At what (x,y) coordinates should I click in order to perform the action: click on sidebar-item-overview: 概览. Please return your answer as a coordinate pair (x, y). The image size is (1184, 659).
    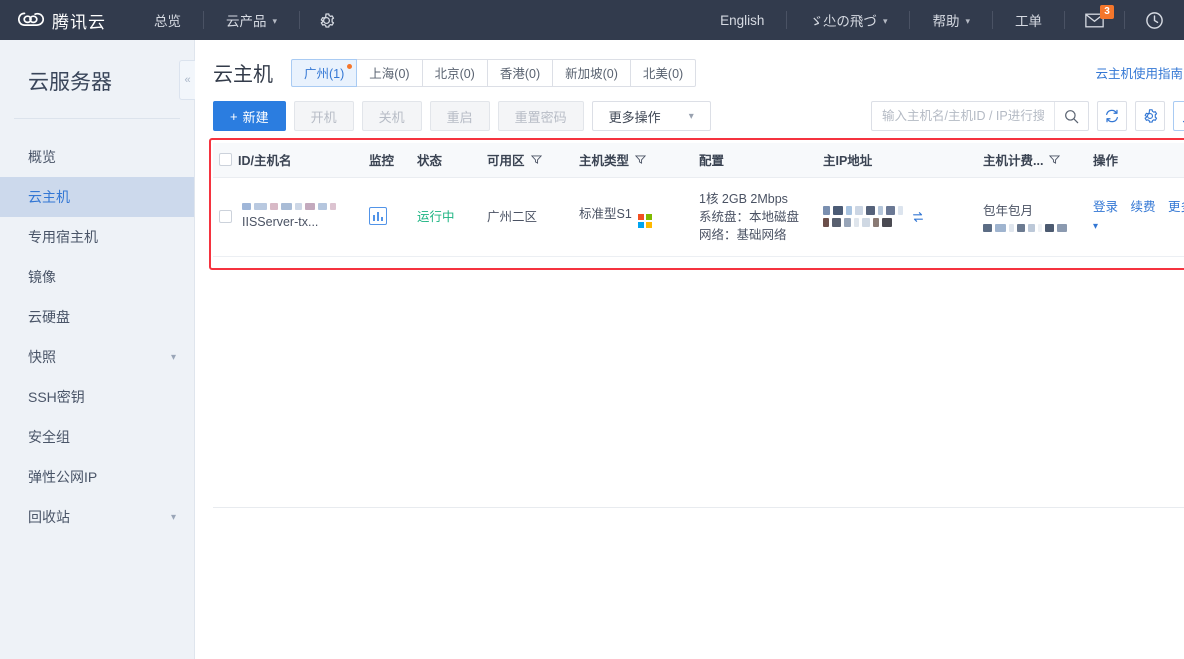
    Looking at the image, I should click on (97, 157).